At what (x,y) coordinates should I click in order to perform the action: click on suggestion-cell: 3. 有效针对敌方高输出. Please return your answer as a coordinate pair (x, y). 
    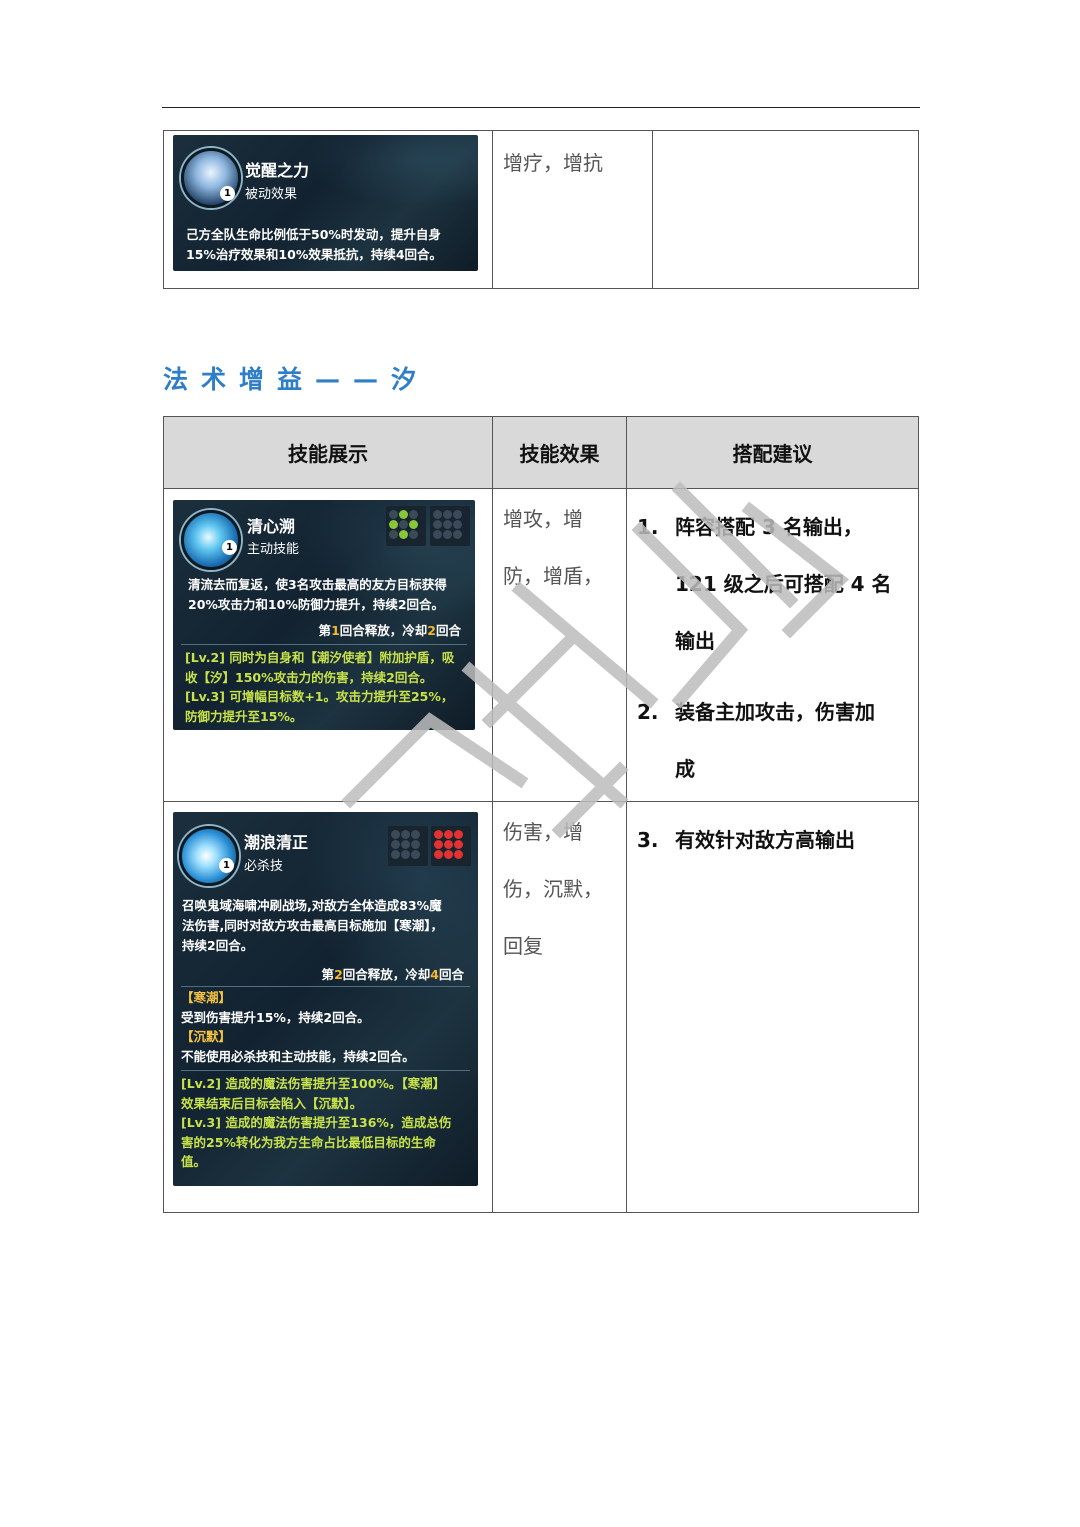
    Looking at the image, I should click on (772, 1007).